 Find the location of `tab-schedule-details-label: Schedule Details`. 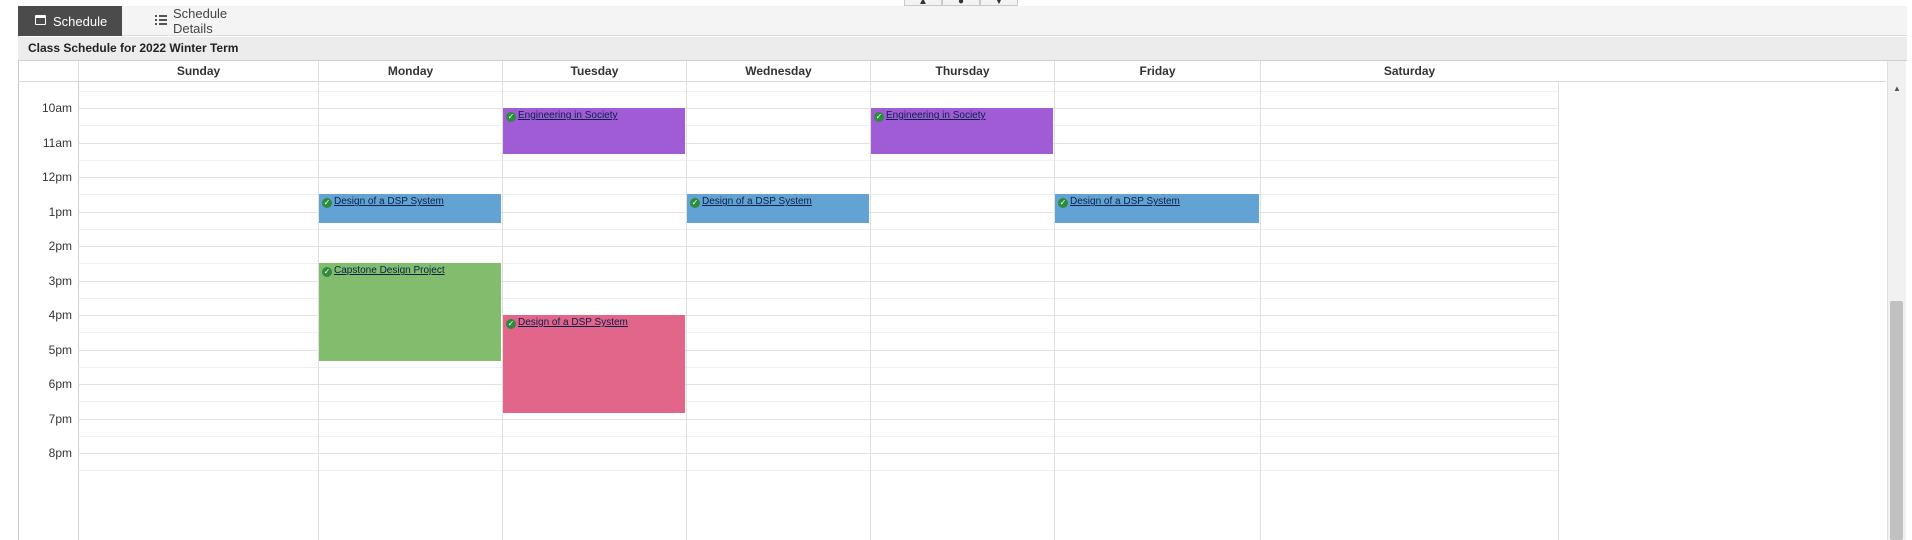

tab-schedule-details-label: Schedule Details is located at coordinates (200, 21).